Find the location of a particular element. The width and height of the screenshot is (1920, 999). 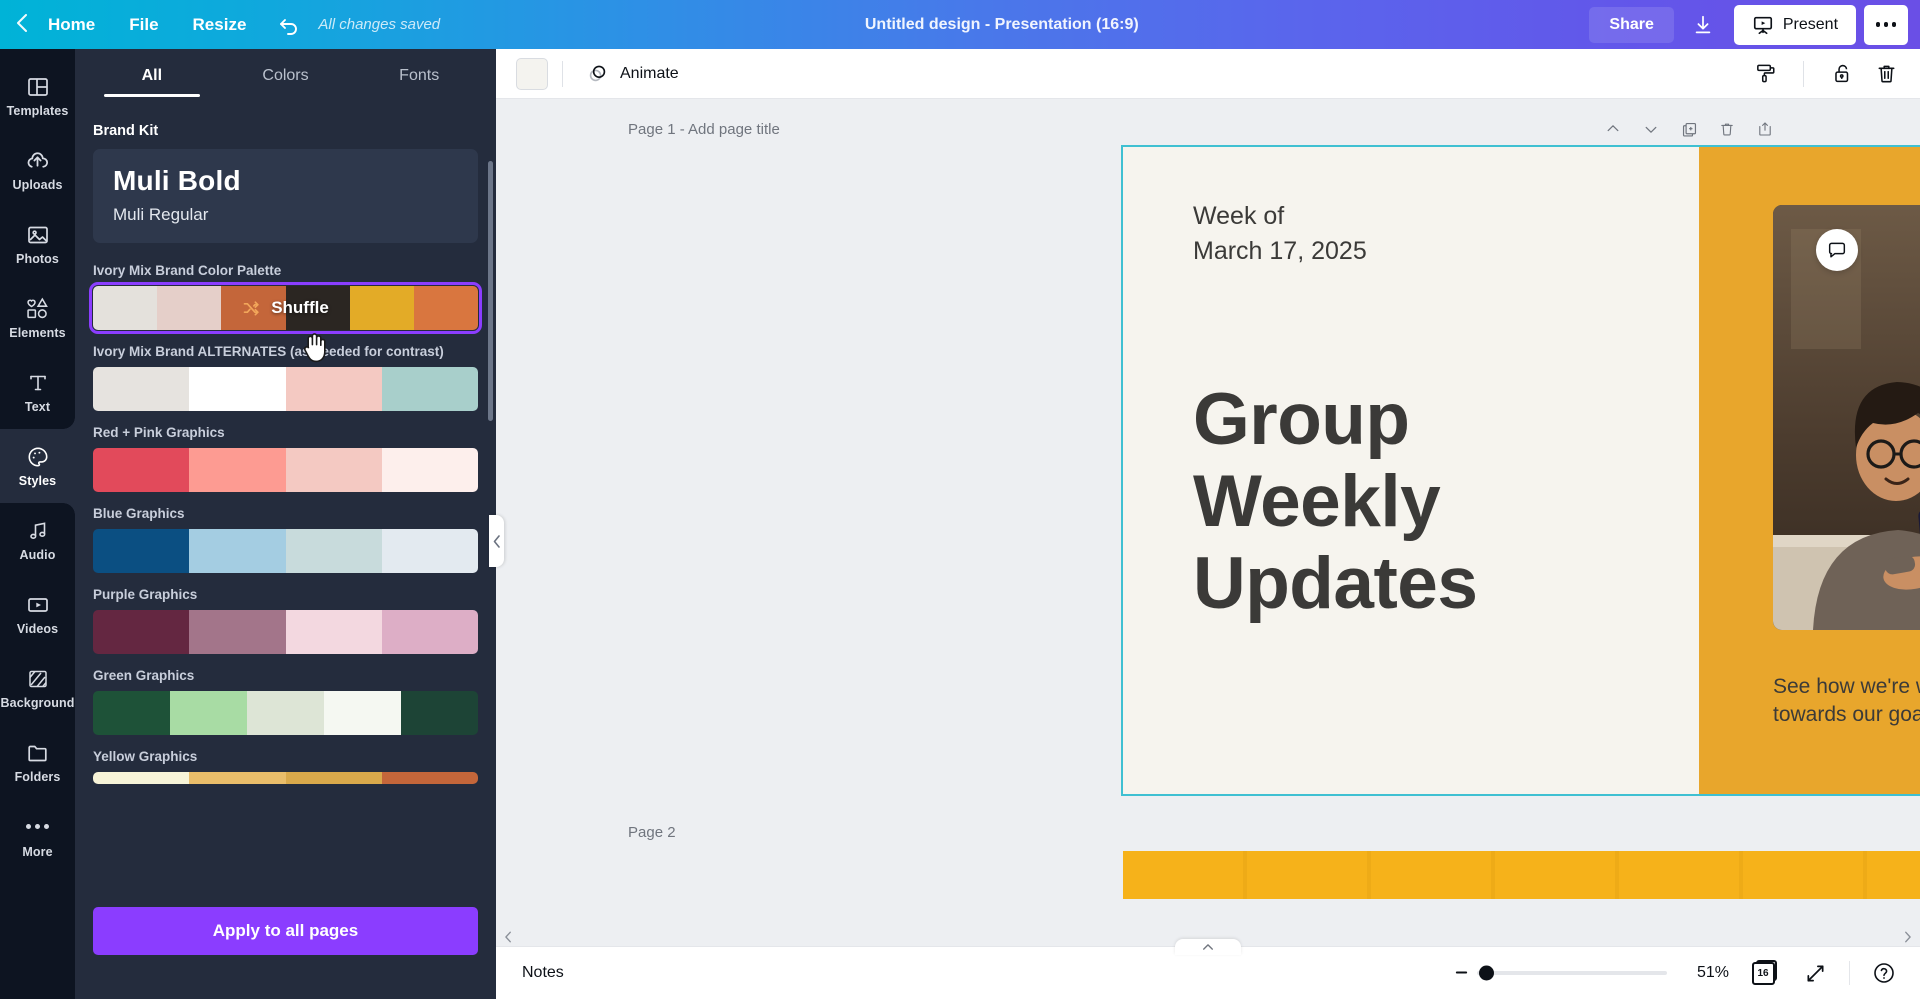

zoom-out-button is located at coordinates (1461, 973).